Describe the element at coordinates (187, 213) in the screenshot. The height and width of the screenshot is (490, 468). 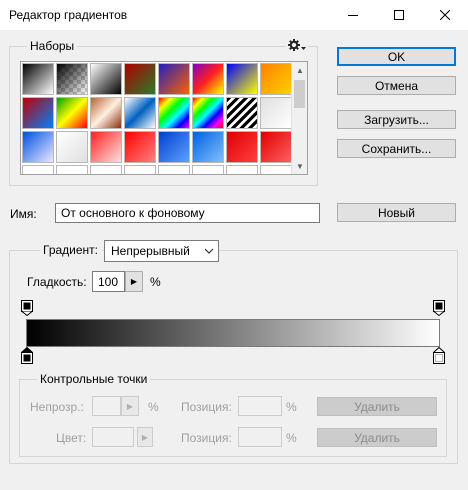
I see `name-input: От основного к фоновому` at that location.